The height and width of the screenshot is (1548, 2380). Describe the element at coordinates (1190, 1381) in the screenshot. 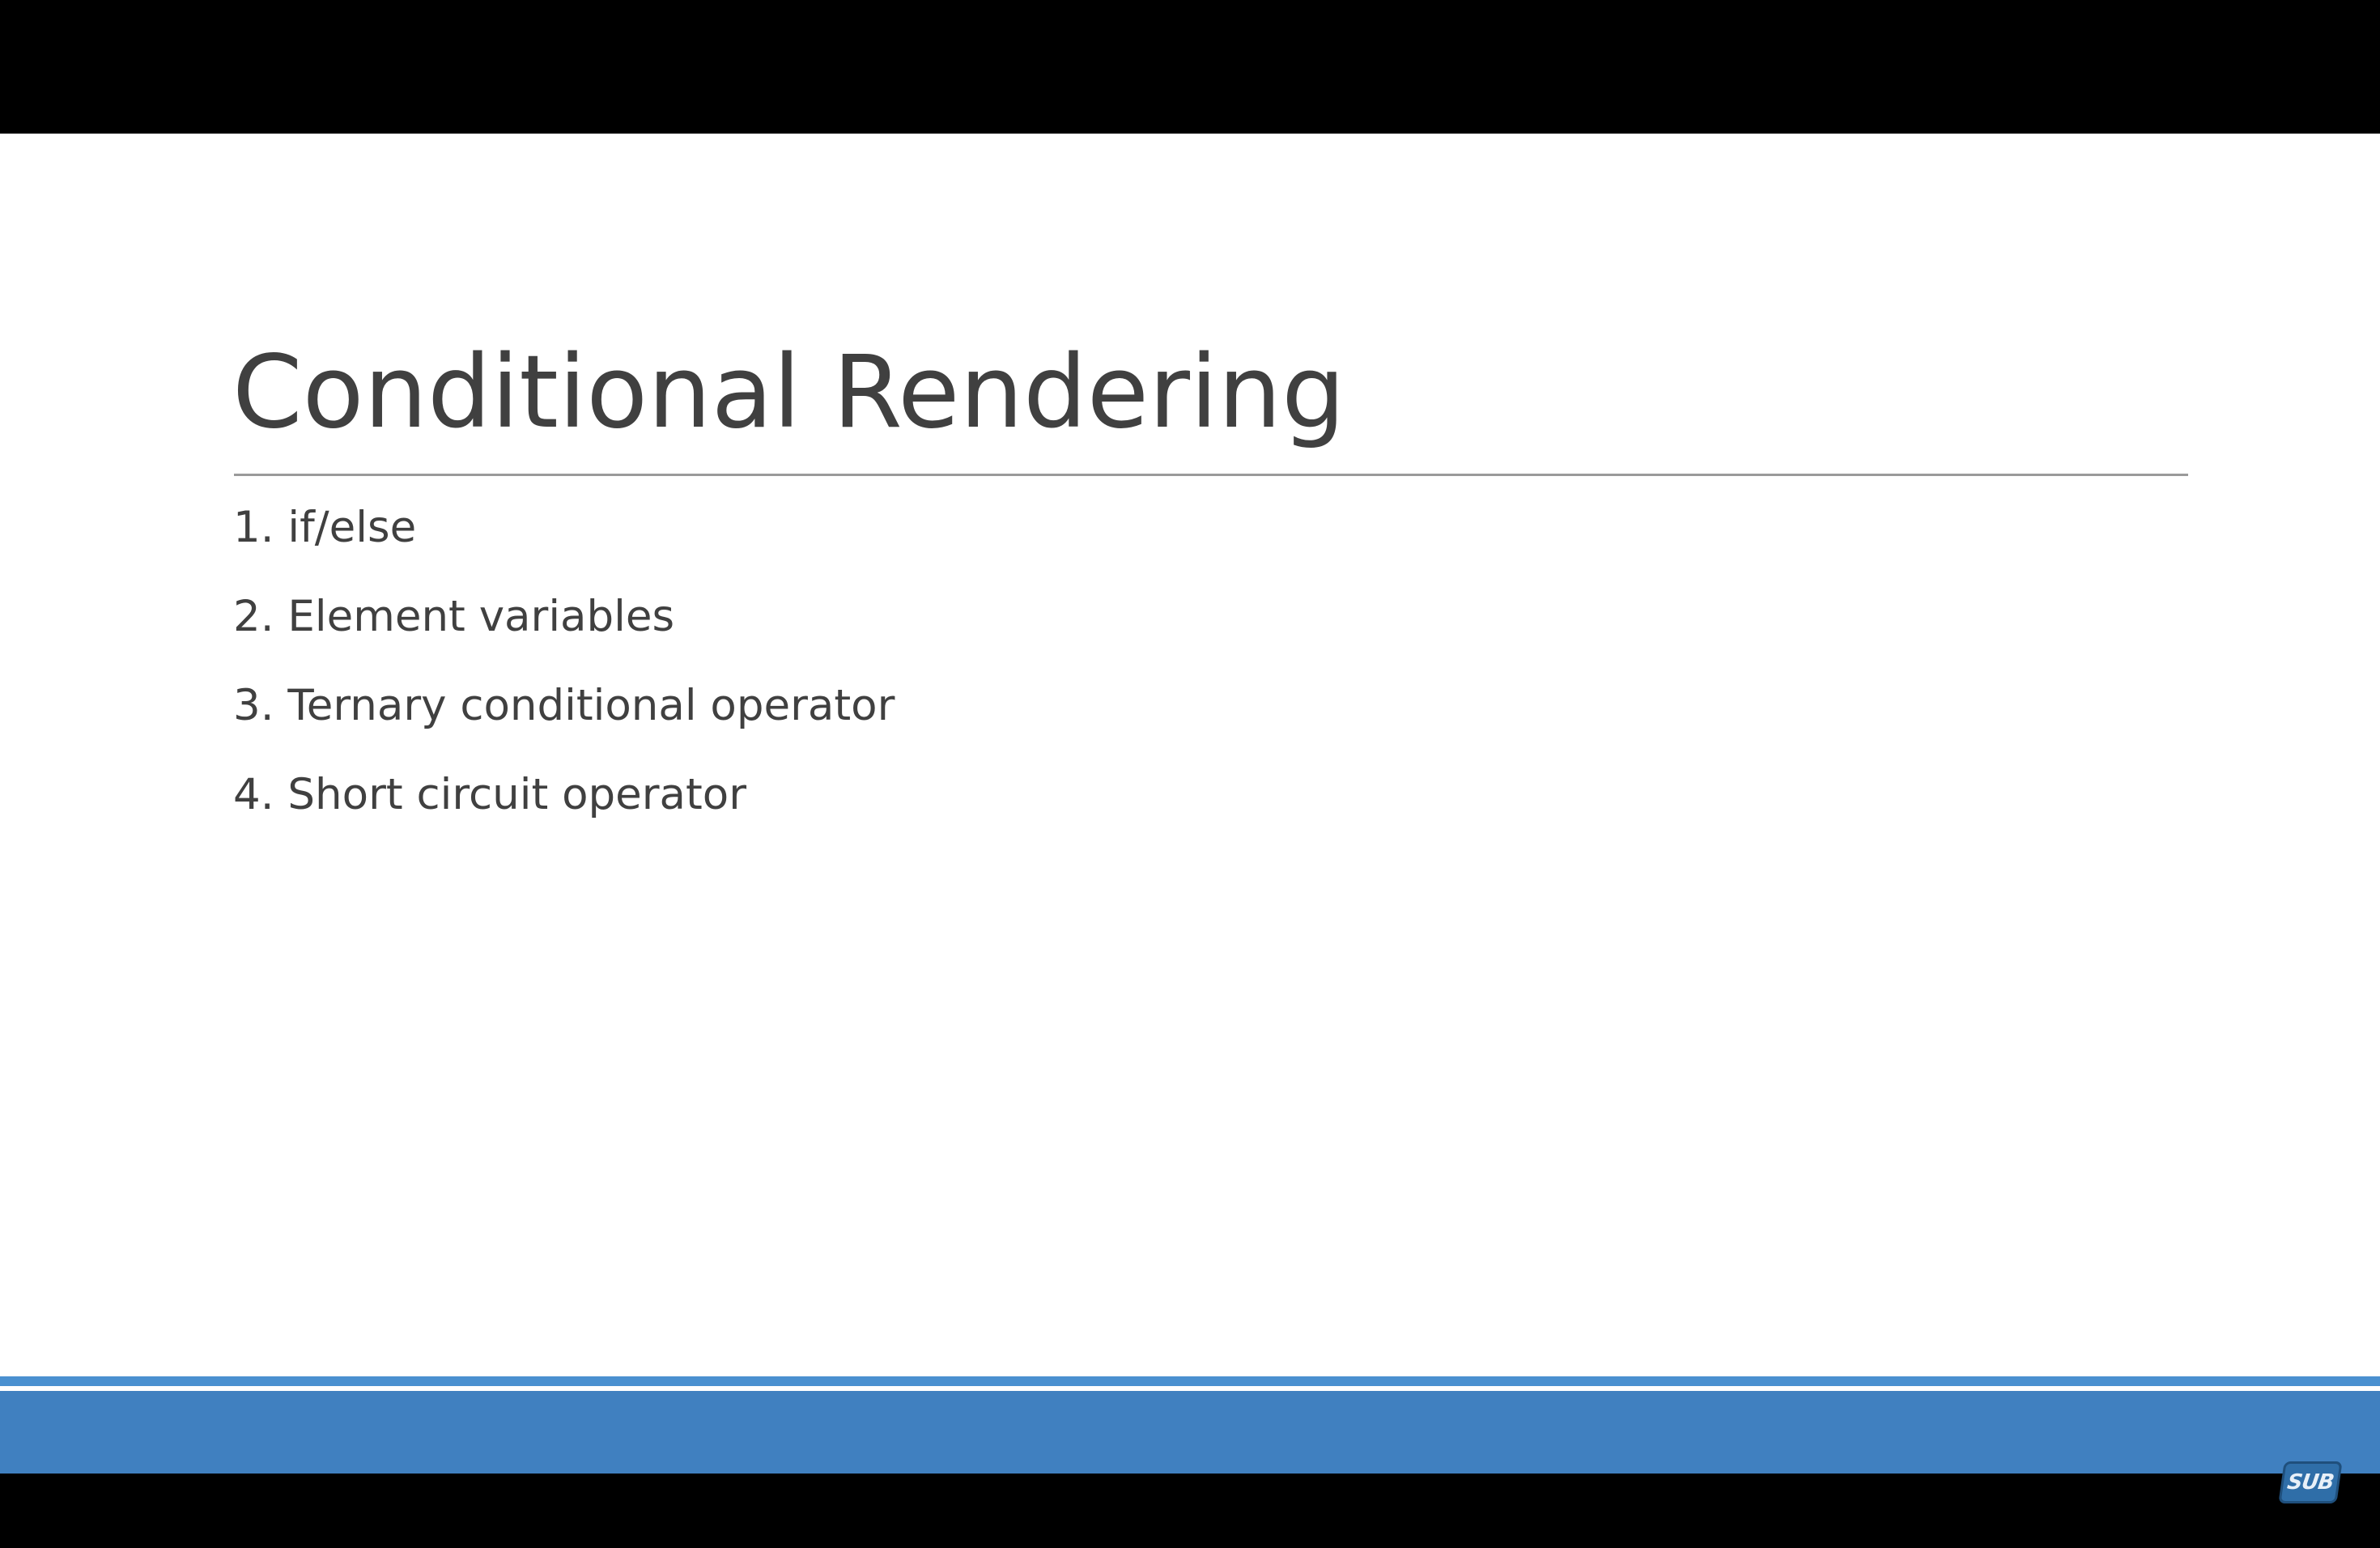

I see `footer-accent-line` at that location.